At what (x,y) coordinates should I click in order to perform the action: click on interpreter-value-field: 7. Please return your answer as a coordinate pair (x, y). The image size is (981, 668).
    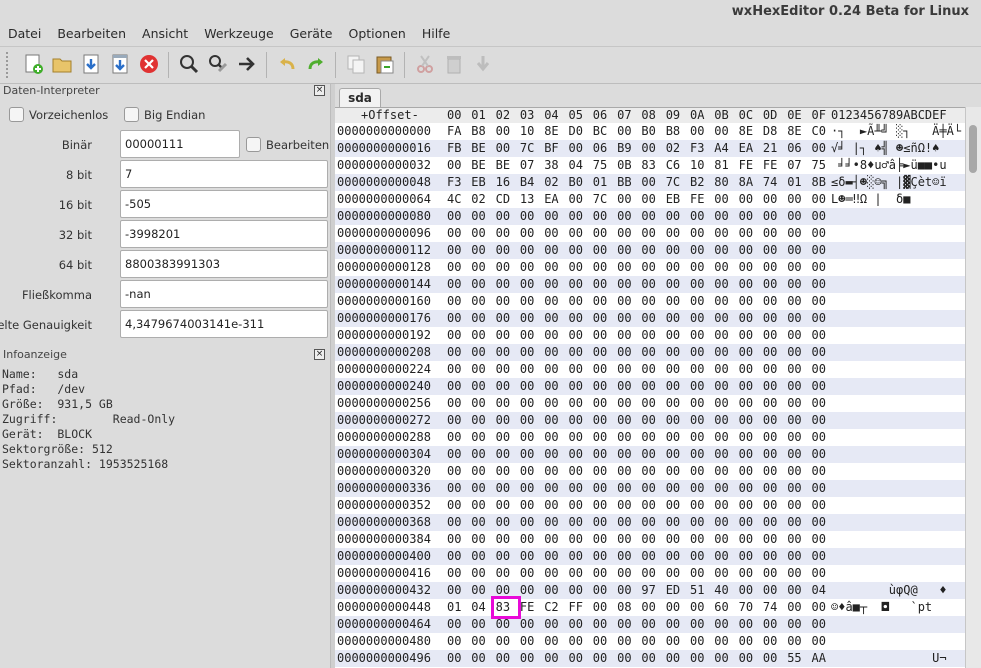
    Looking at the image, I should click on (224, 174).